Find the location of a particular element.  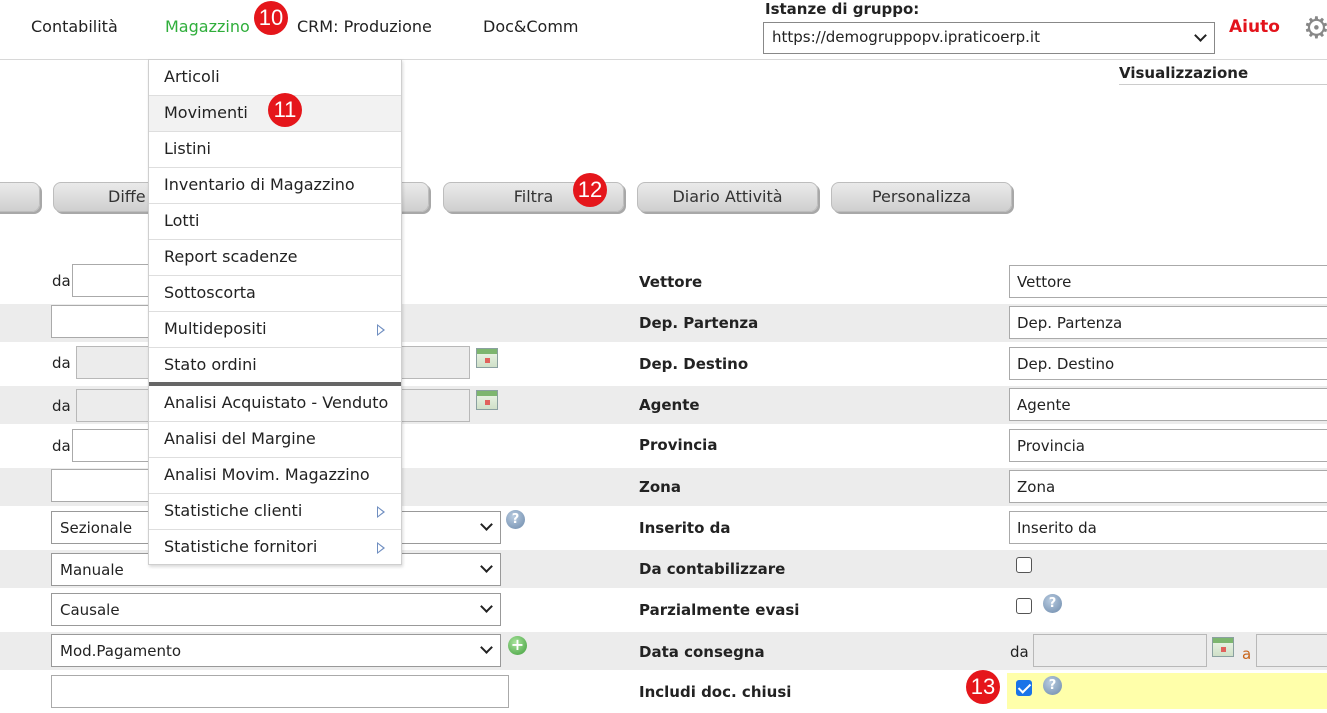

step-marker-10: 10 is located at coordinates (271, 18).